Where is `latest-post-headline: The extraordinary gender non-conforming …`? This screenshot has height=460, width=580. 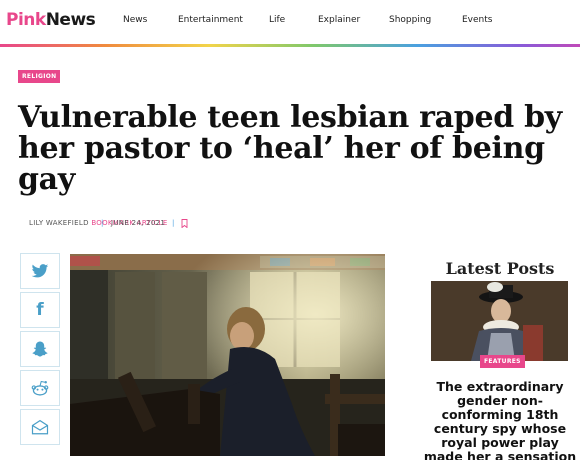
latest-post-headline: The extraordinary gender non-conforming … is located at coordinates (500, 420).